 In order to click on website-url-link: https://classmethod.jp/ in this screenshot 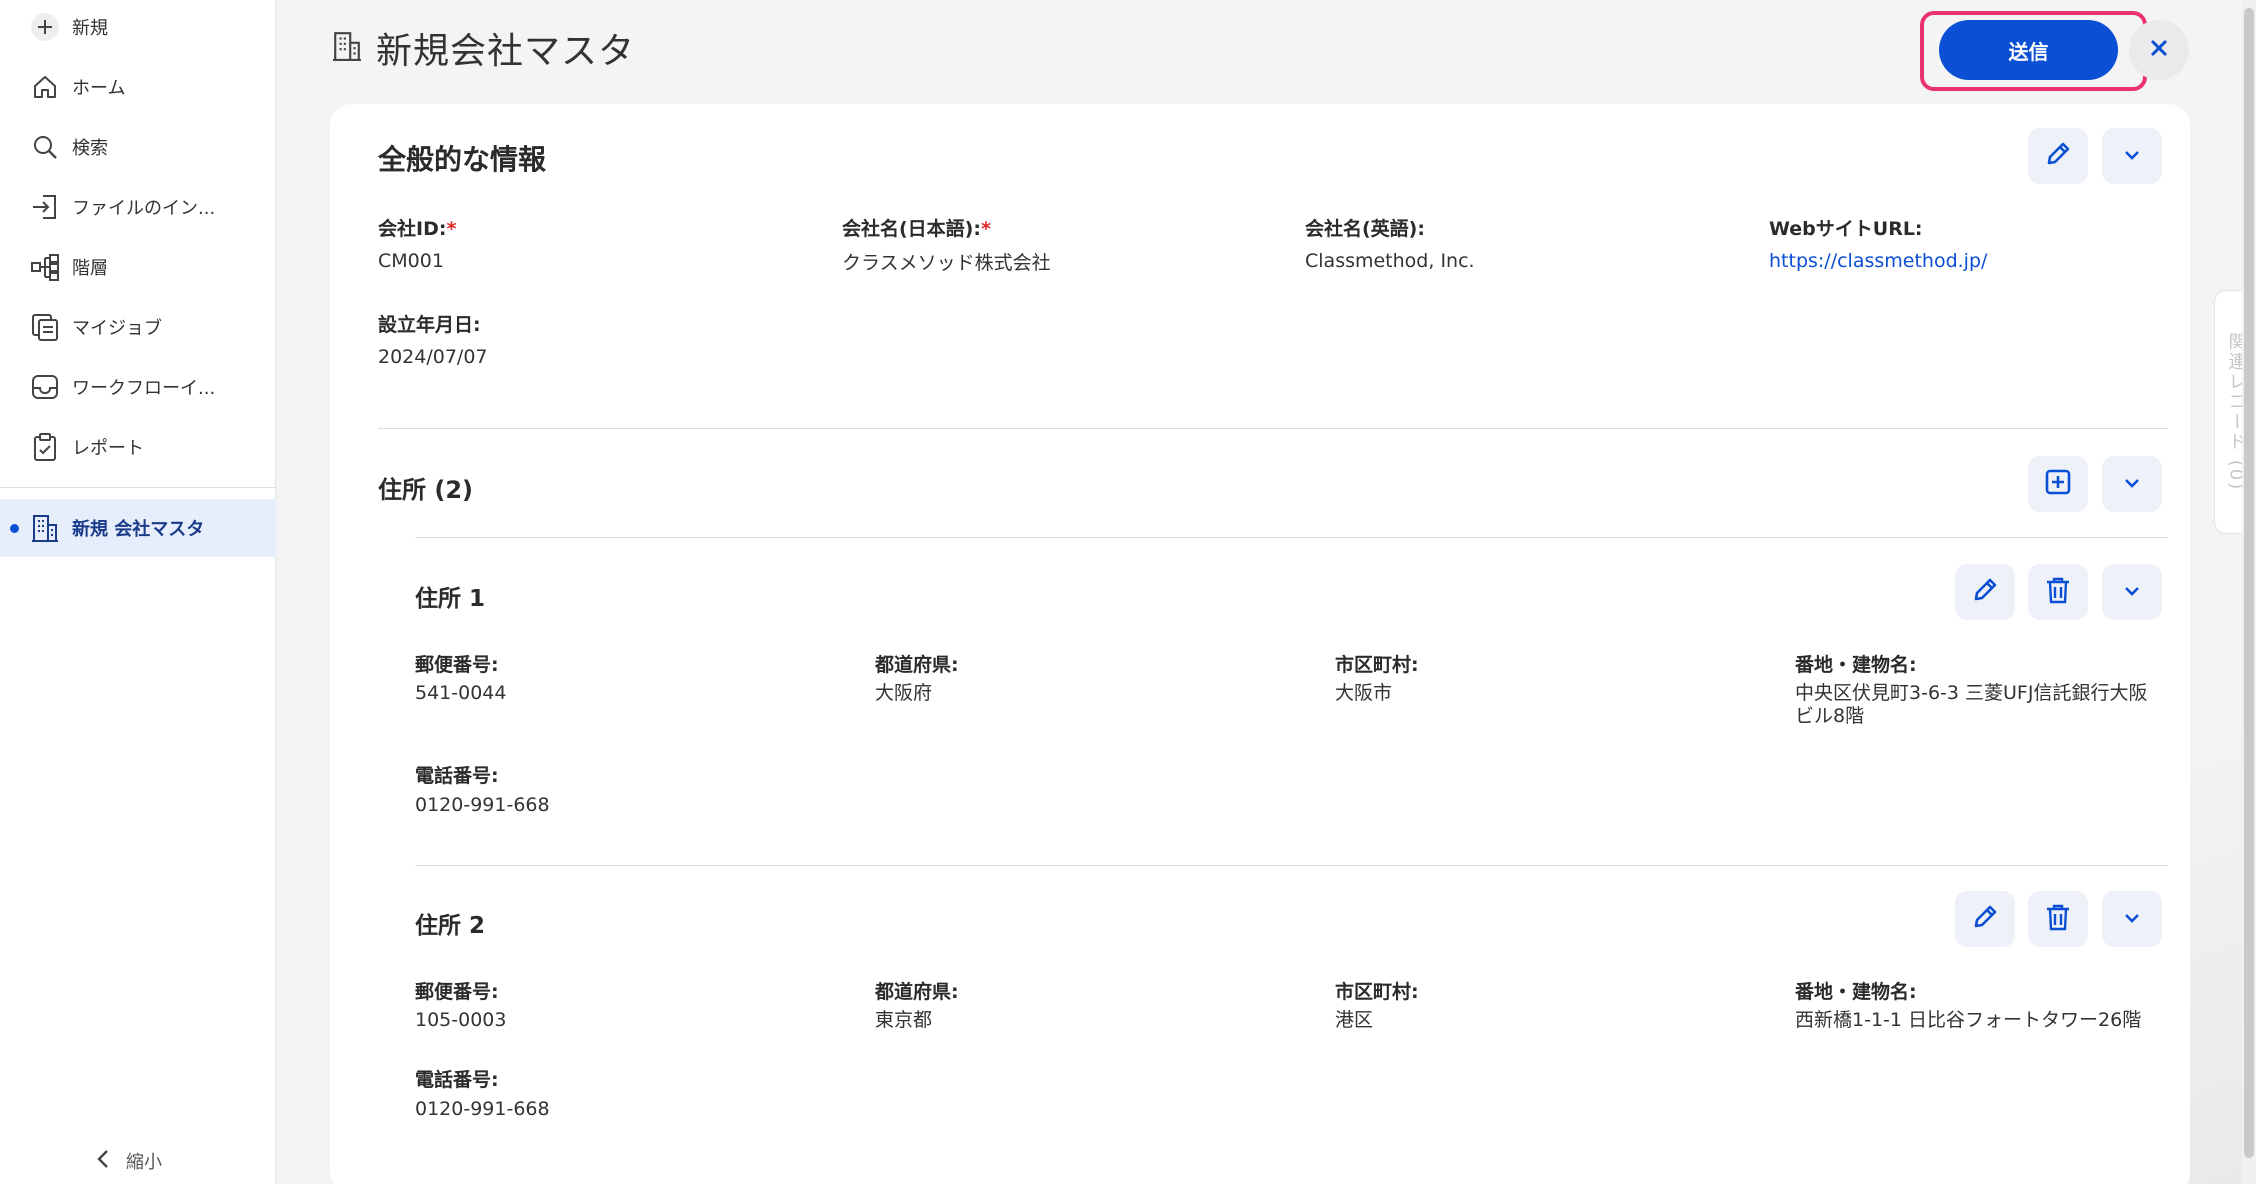, I will do `click(1878, 261)`.